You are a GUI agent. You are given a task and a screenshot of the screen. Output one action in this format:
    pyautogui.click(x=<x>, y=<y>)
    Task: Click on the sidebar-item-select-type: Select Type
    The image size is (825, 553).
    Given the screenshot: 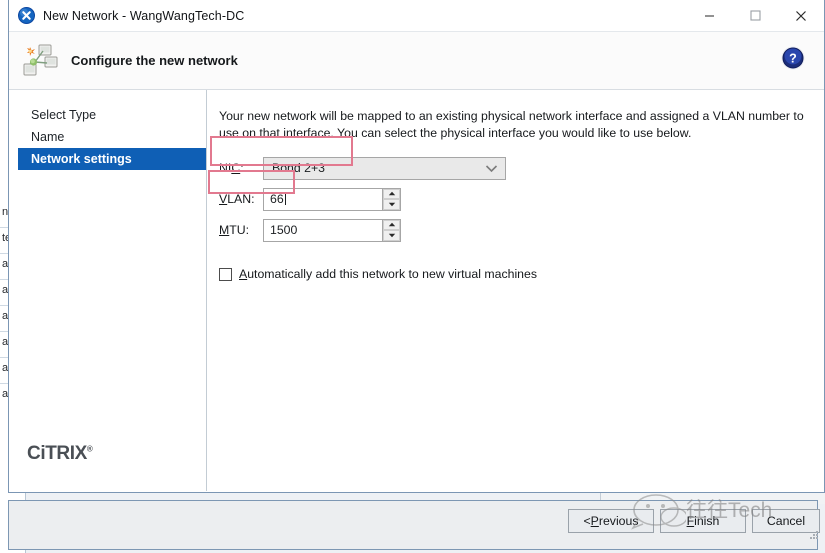 What is the action you would take?
    pyautogui.click(x=107, y=115)
    